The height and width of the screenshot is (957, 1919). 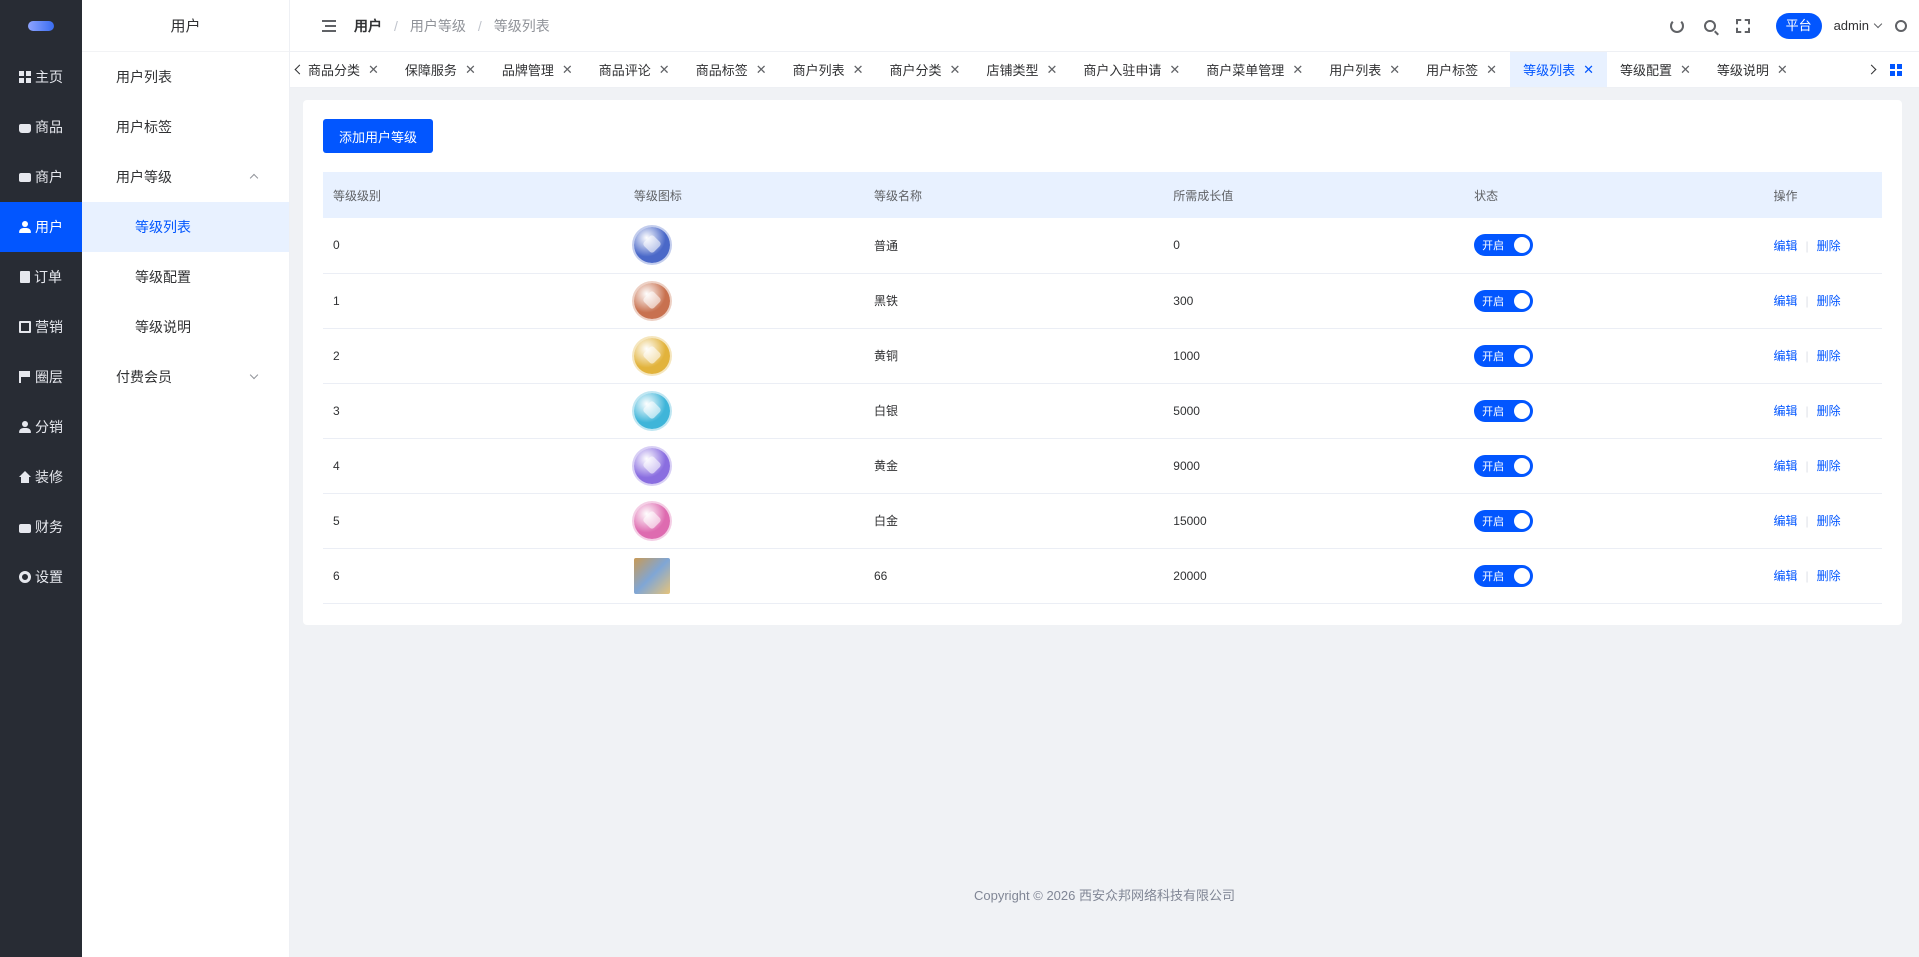 I want to click on level-badge-icon, so click(x=651, y=355).